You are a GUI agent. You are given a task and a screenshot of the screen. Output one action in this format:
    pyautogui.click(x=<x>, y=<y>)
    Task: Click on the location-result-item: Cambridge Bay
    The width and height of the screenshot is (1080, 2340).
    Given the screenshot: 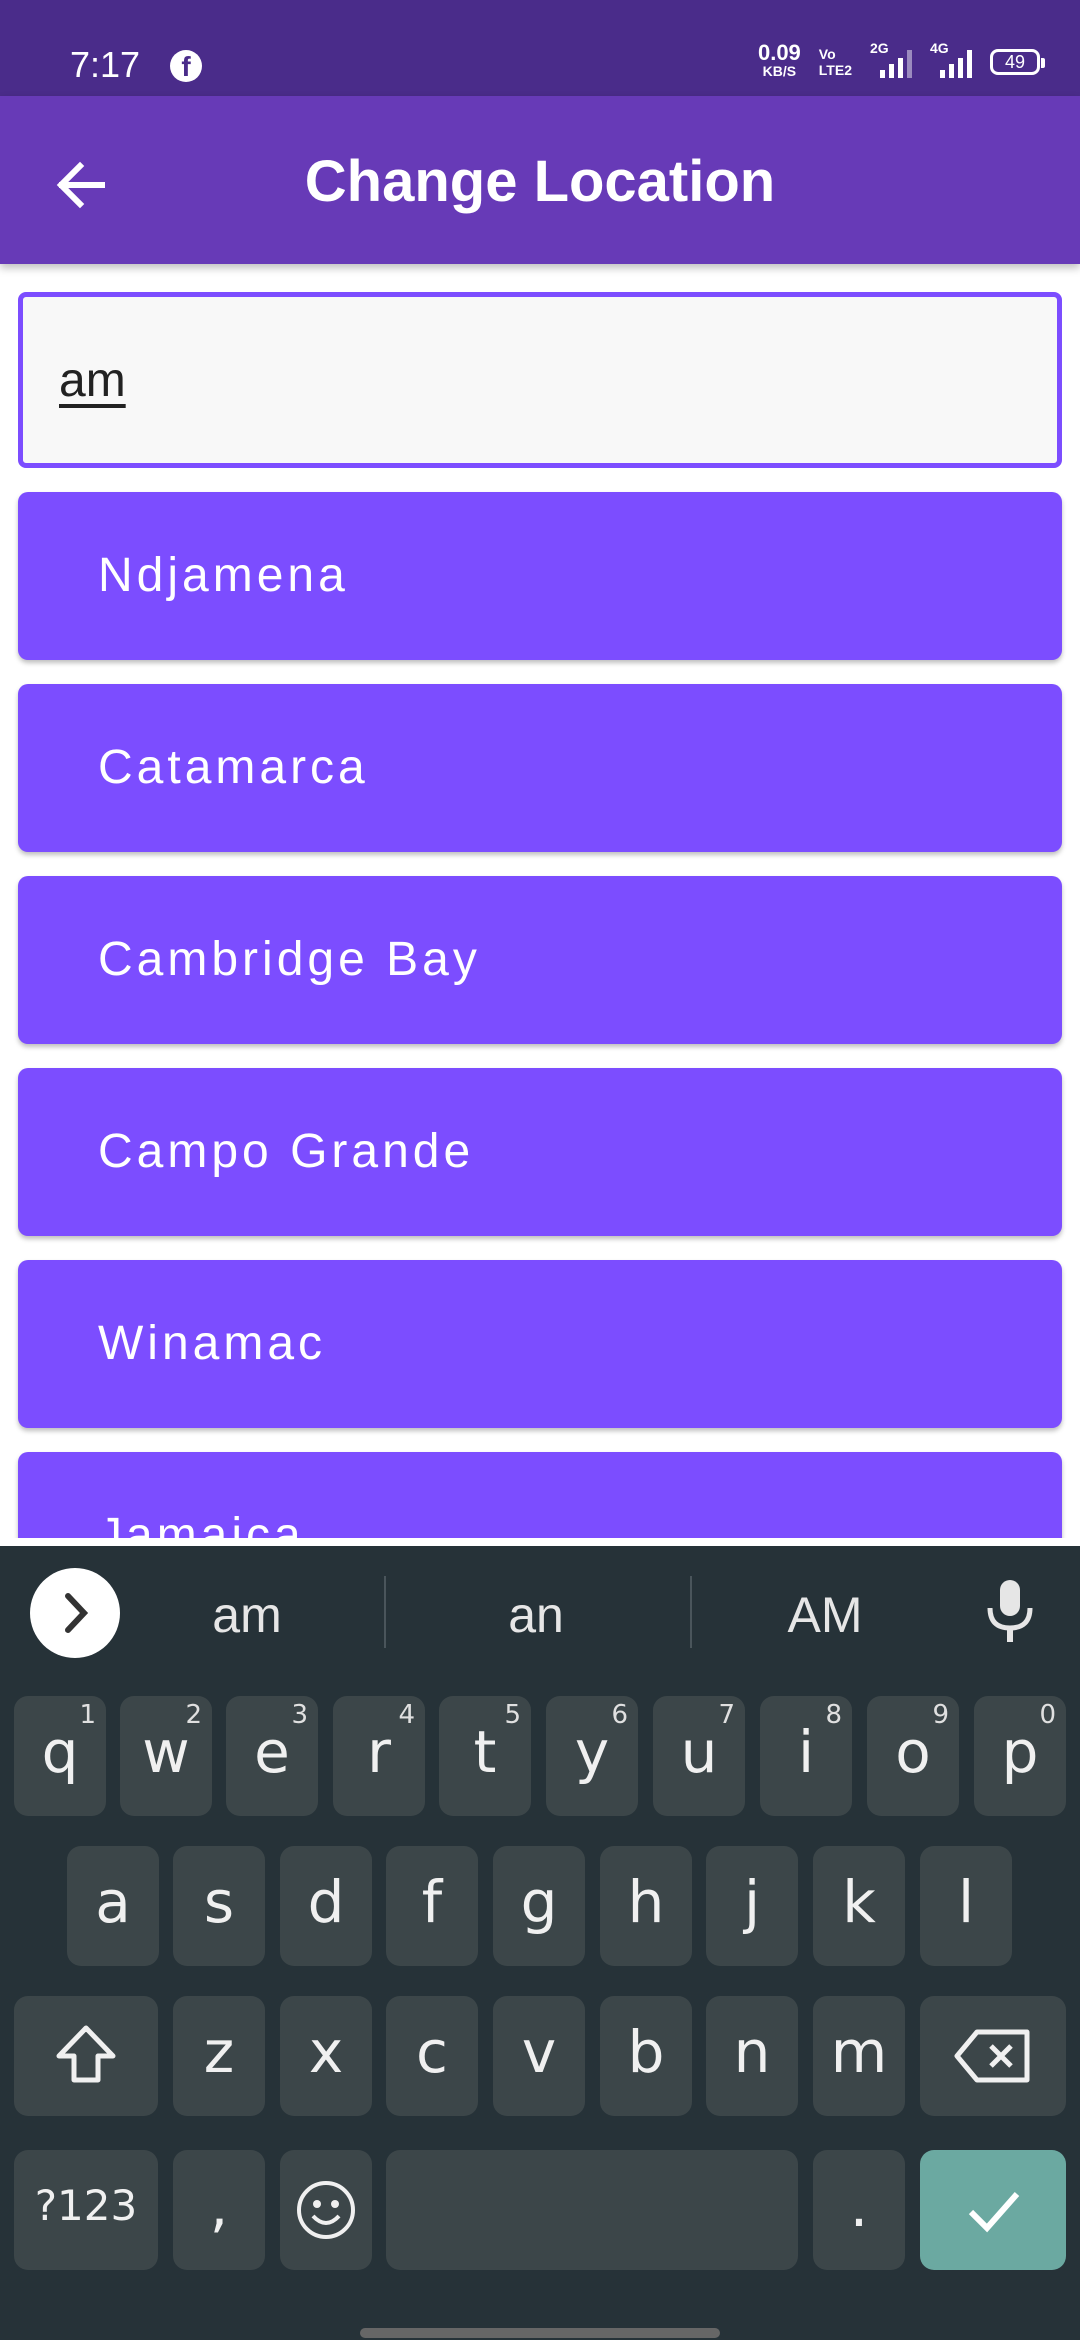 What is the action you would take?
    pyautogui.click(x=540, y=960)
    